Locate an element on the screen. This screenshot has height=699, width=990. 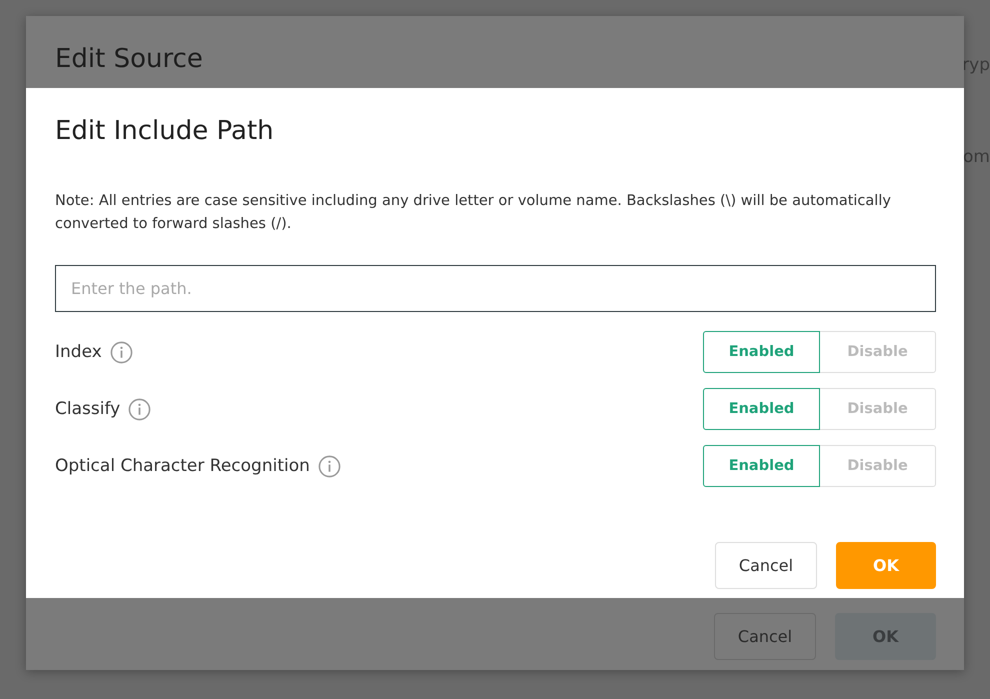
dialog-title: Edit Source is located at coordinates (129, 58).